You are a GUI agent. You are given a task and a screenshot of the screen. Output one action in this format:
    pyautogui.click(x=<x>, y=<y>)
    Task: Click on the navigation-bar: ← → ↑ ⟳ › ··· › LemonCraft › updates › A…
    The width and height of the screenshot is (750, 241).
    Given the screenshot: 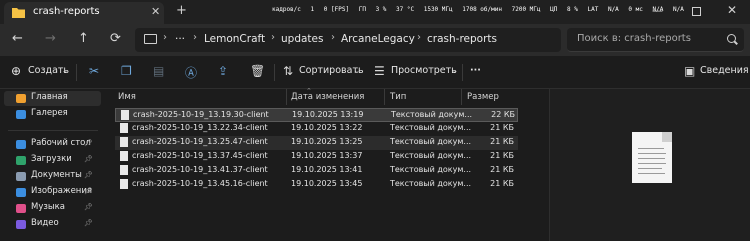 What is the action you would take?
    pyautogui.click(x=375, y=40)
    